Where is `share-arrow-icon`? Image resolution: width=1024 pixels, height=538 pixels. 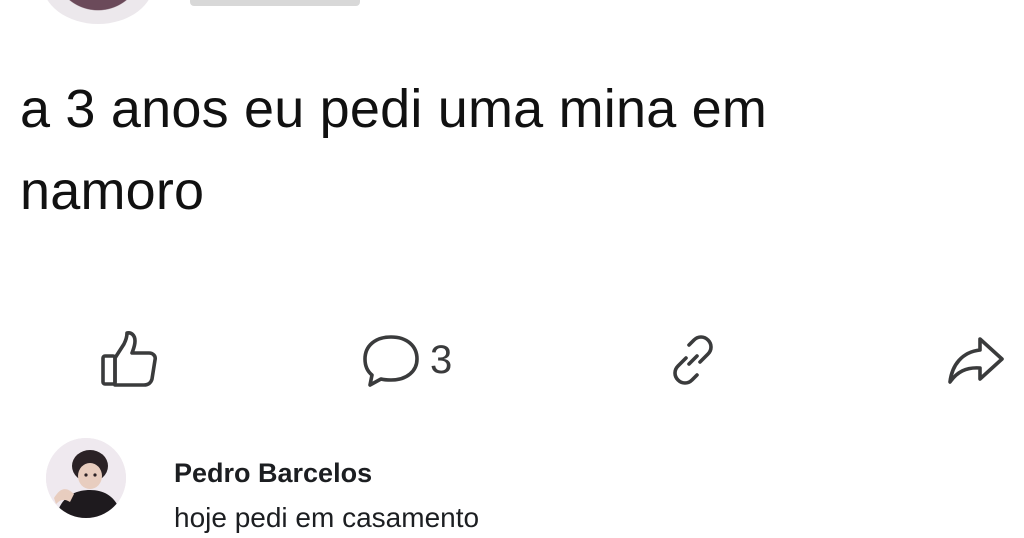 share-arrow-icon is located at coordinates (976, 360).